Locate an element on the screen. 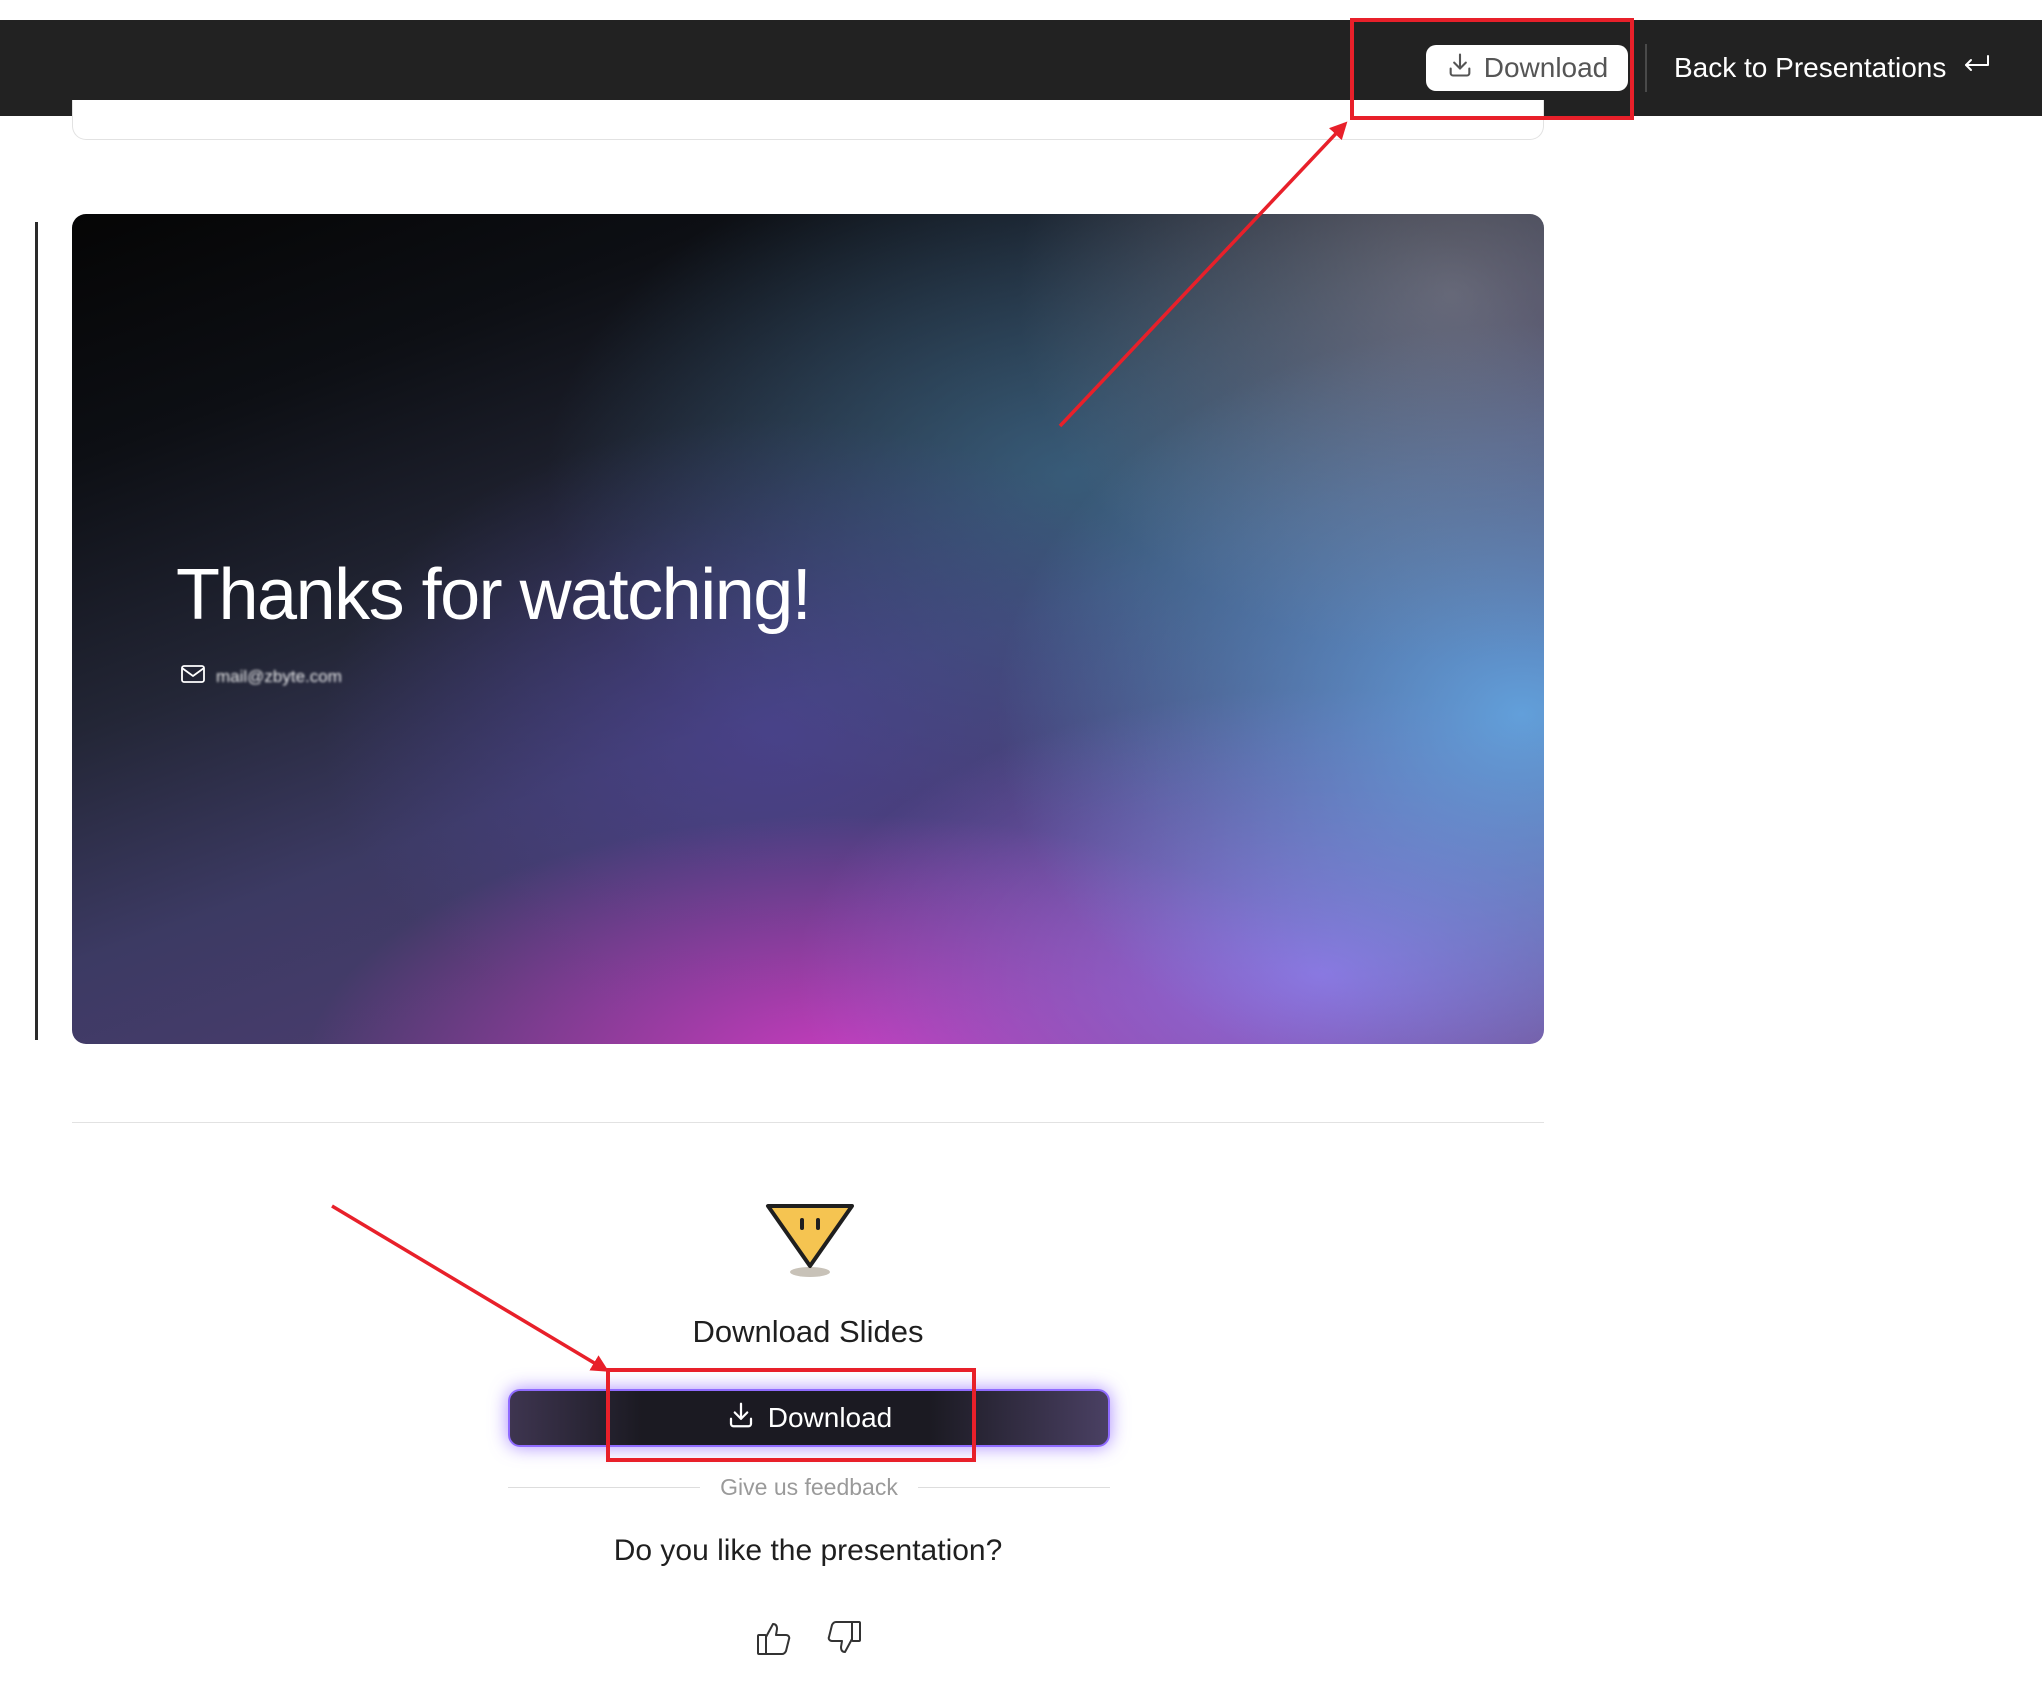  mascot-icon is located at coordinates (810, 1240).